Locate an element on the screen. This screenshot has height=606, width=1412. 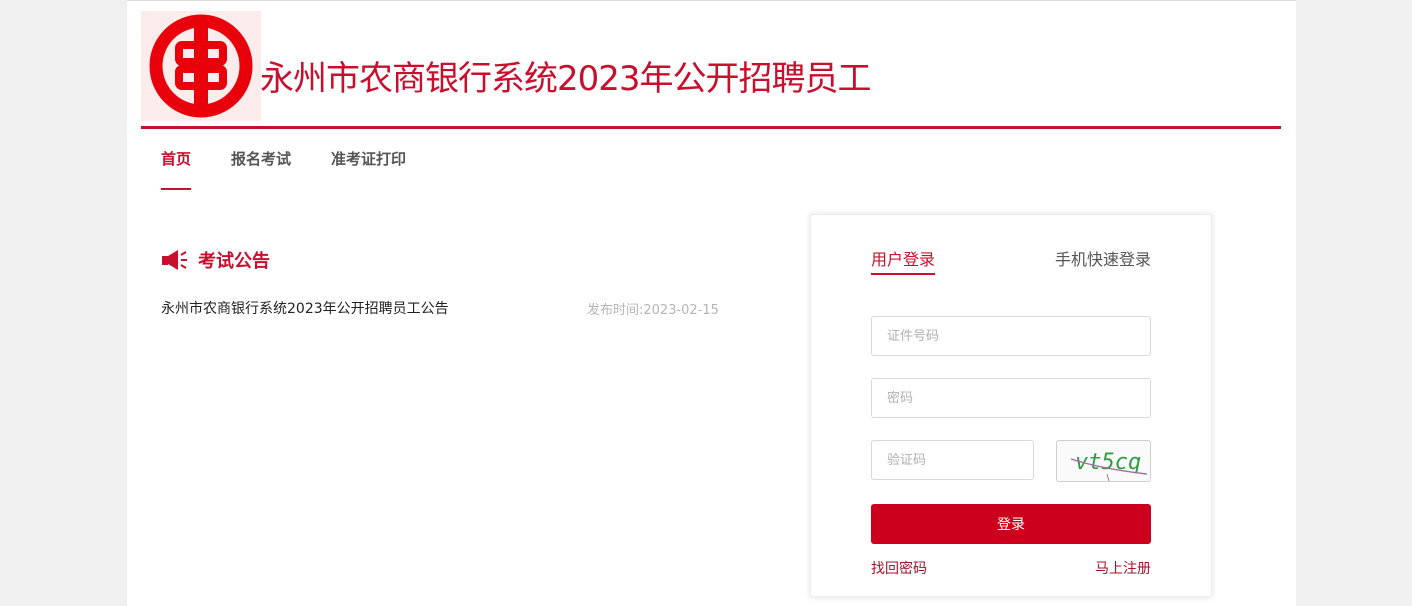
tab-phone-quick-login: 手机快速登录 is located at coordinates (1103, 260).